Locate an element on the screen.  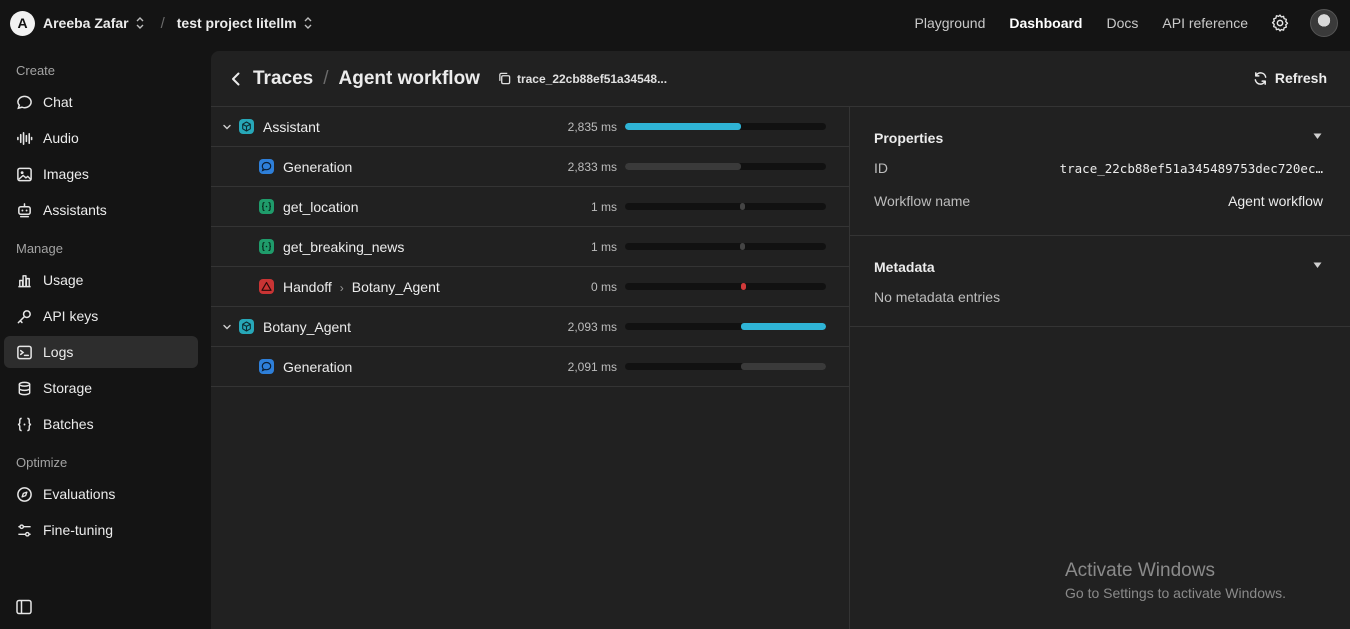
sidebar-item-assistants: Assistants is located at coordinates (101, 210).